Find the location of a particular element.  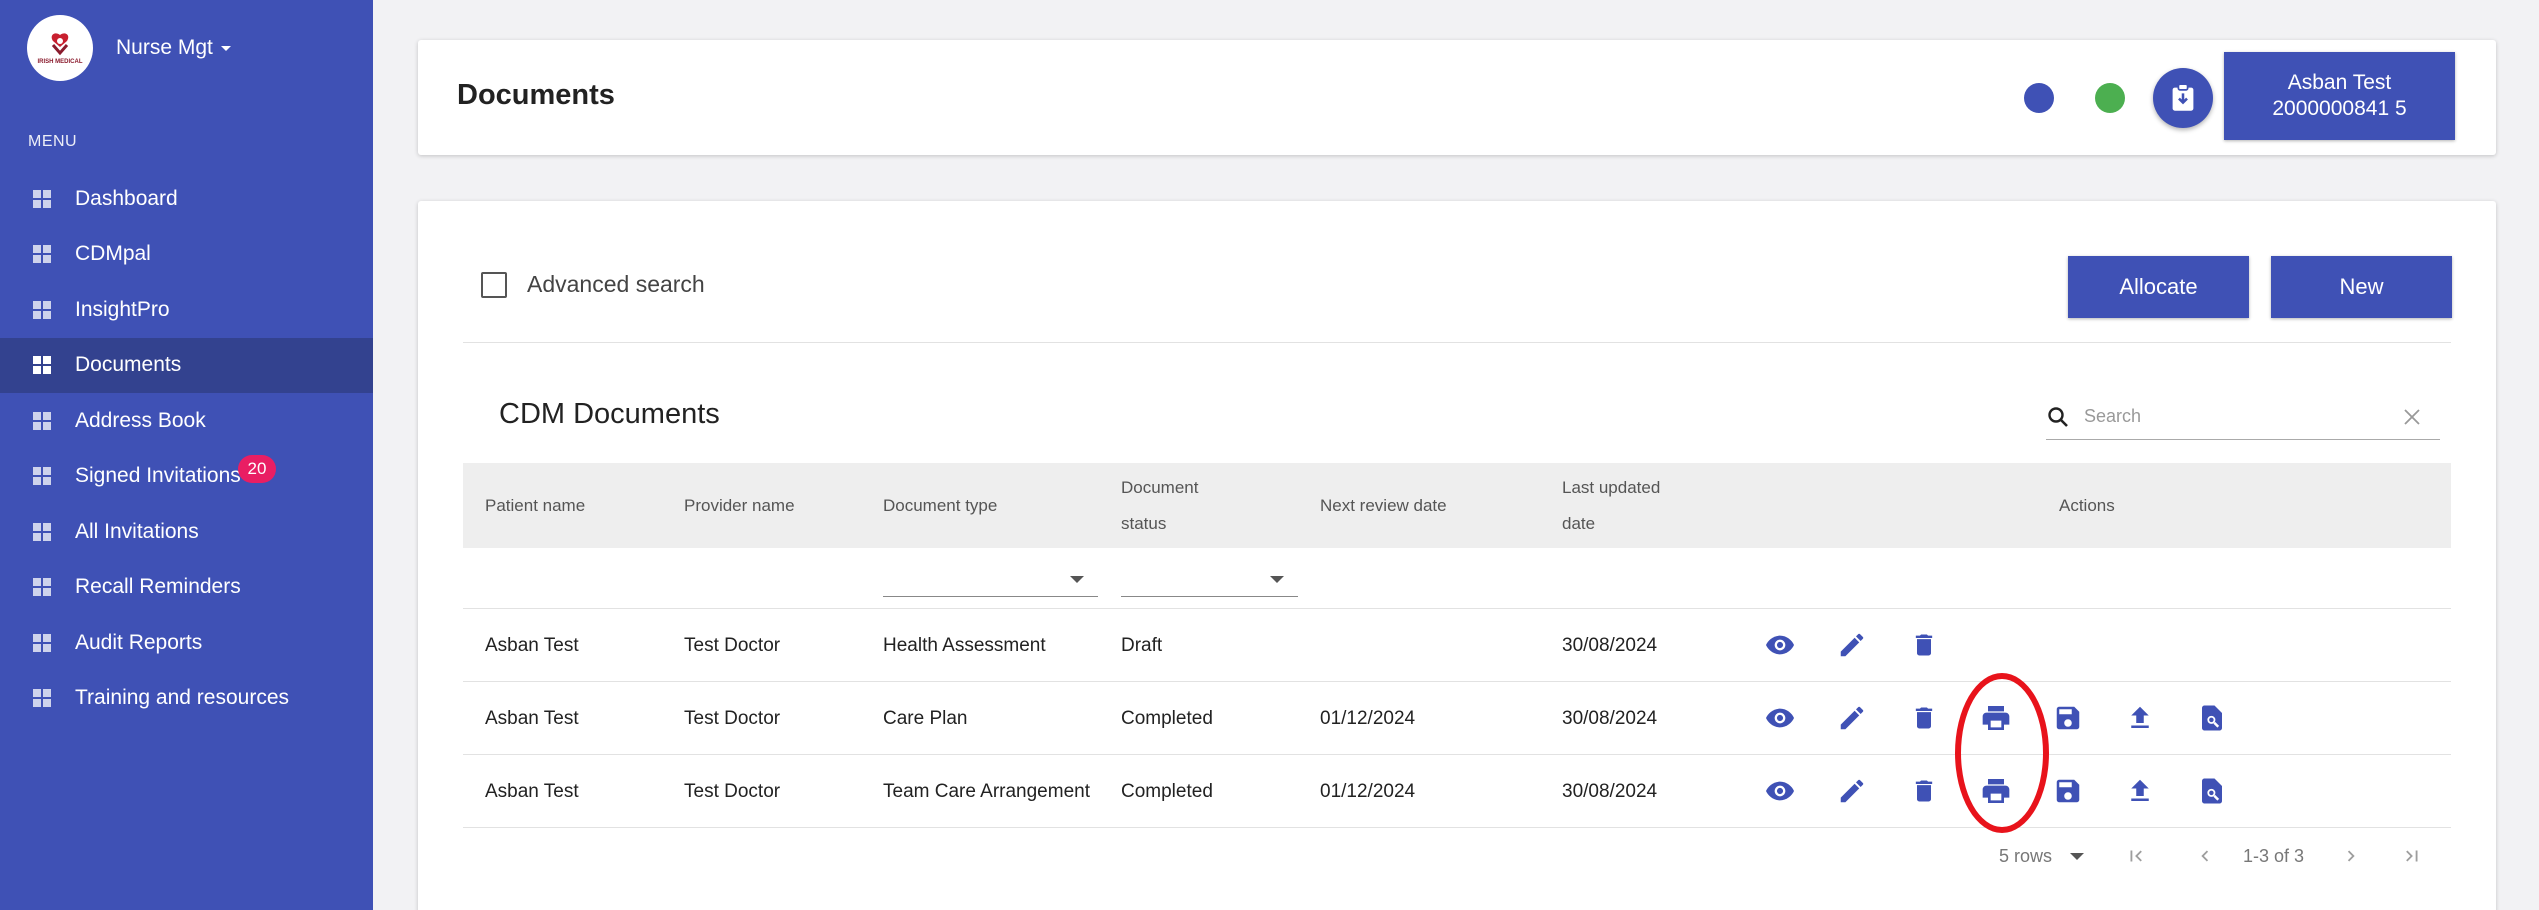

cell-doctype: Health Assessment is located at coordinates (964, 645).